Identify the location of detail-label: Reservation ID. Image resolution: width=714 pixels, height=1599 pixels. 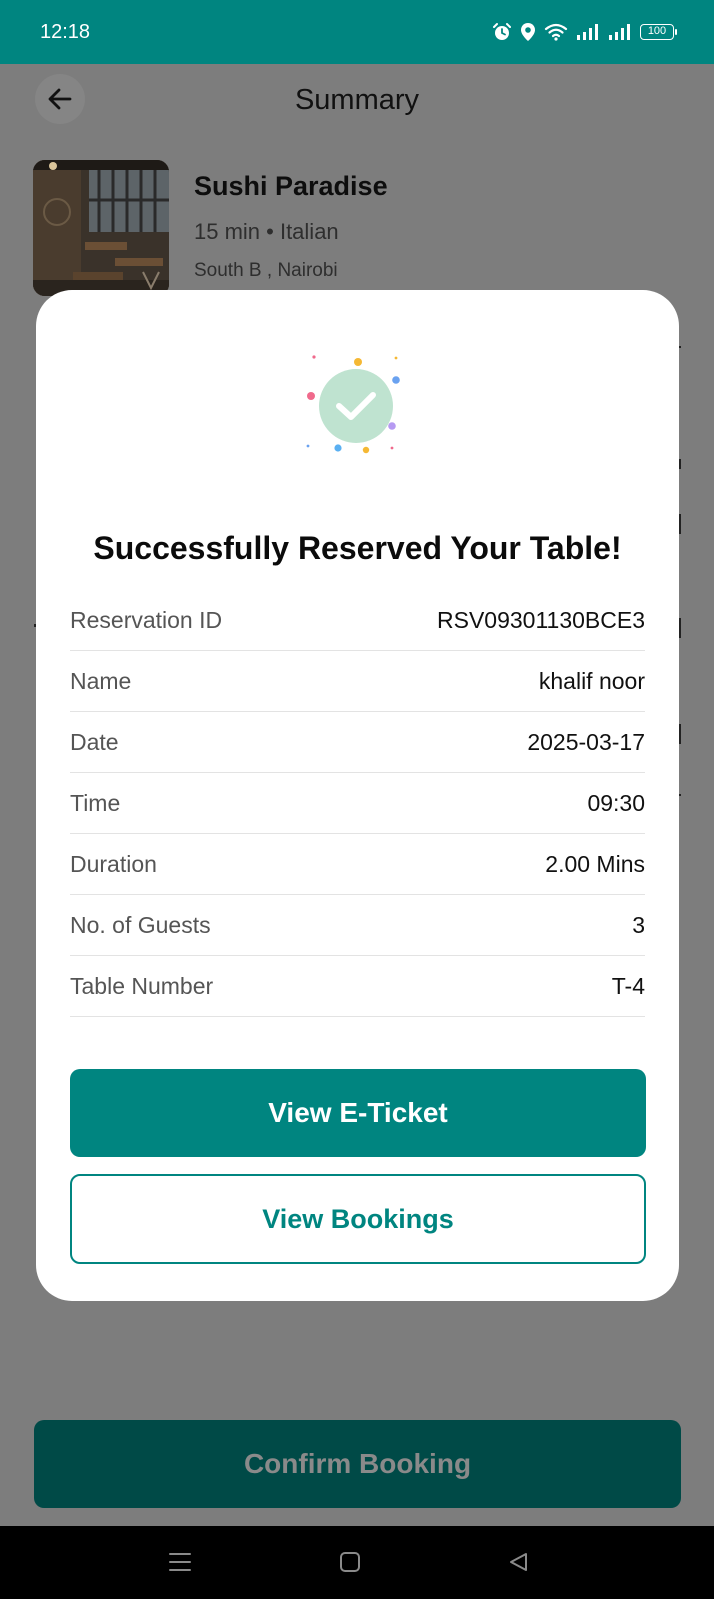
(146, 619).